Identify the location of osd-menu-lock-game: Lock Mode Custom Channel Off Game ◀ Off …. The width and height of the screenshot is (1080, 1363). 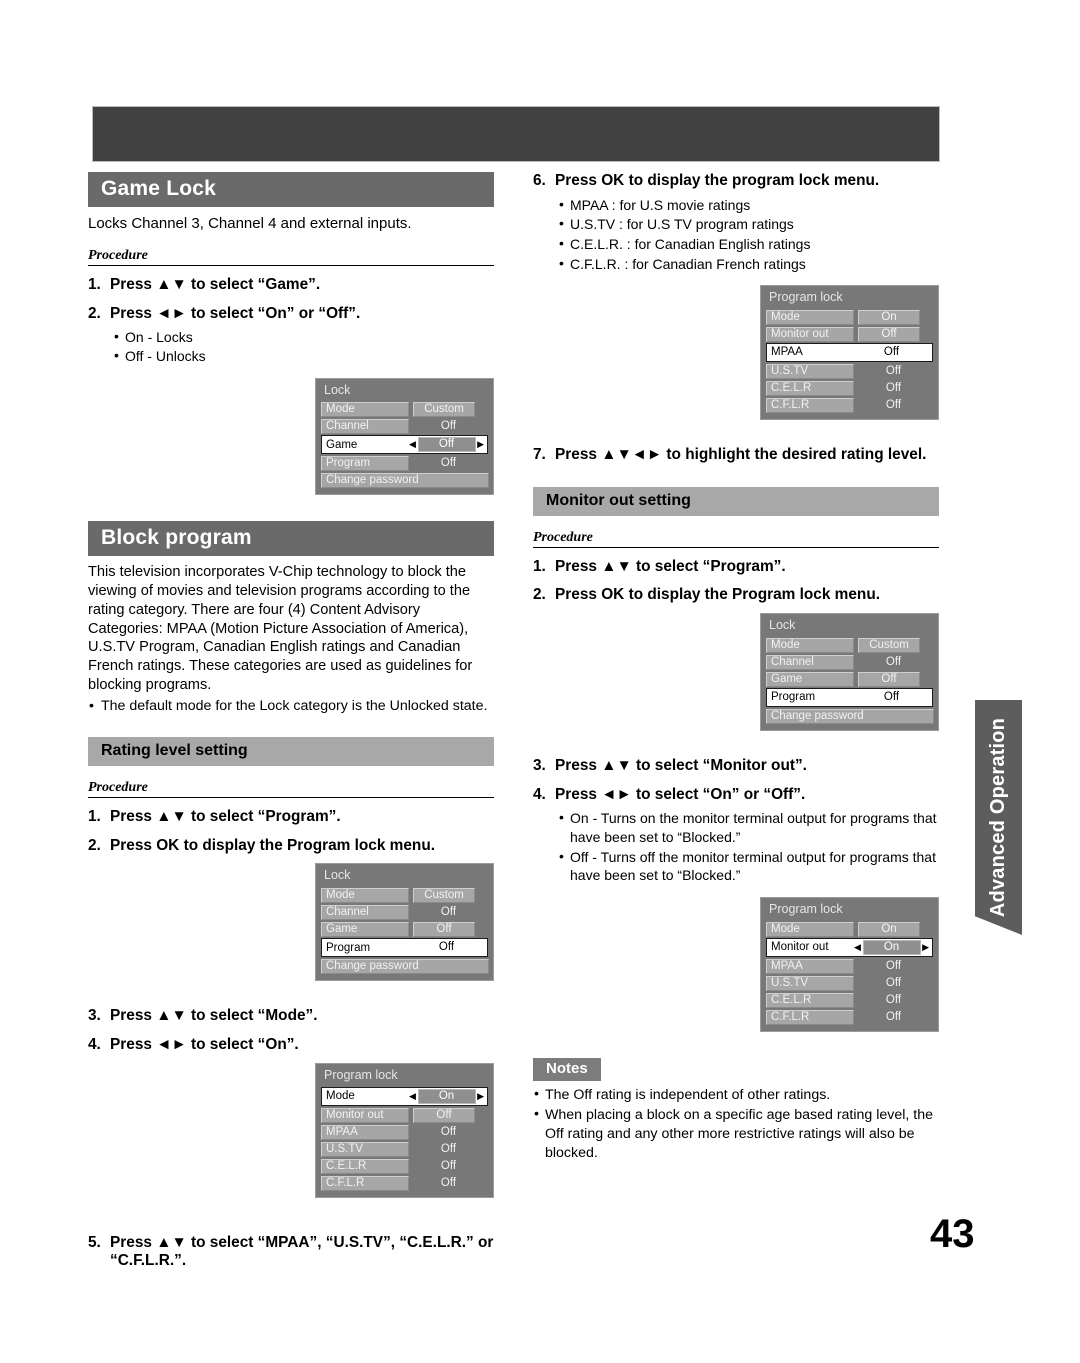
(404, 436).